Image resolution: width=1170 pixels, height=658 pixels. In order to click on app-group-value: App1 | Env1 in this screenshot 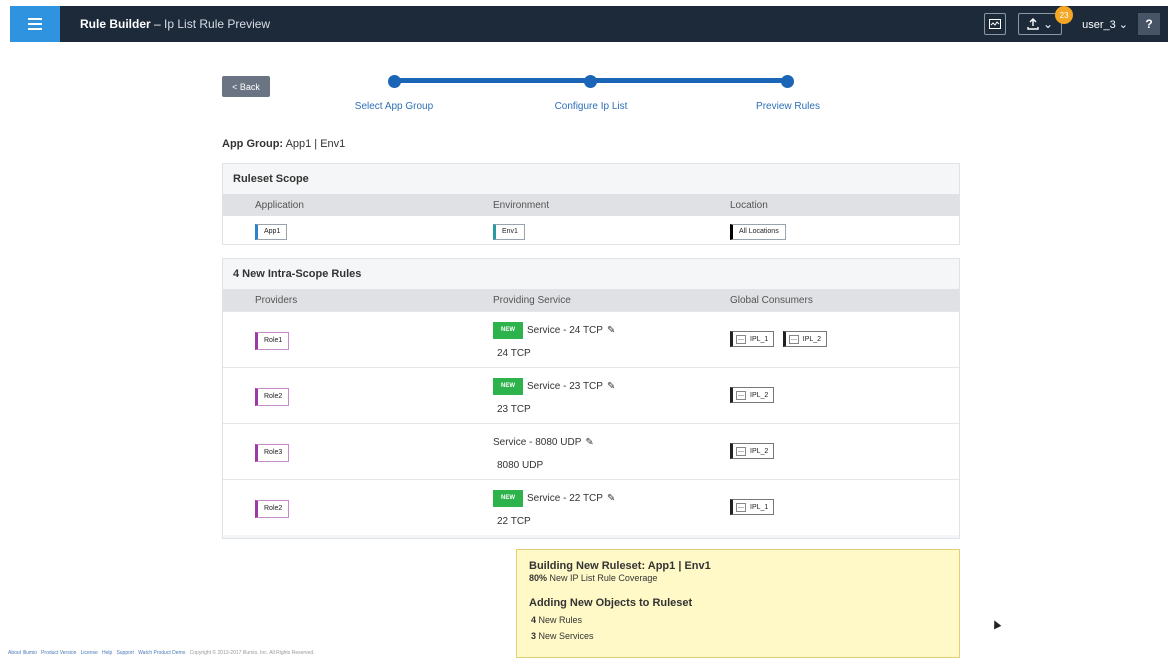, I will do `click(315, 144)`.